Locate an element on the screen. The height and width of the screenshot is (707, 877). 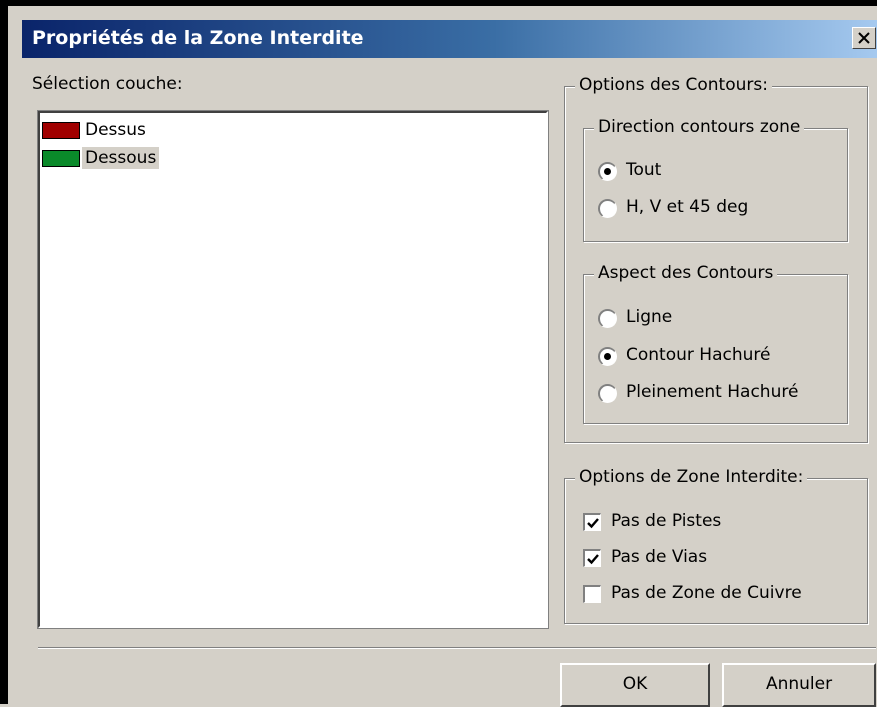
checkbox-label: Pas de Vias is located at coordinates (659, 557).